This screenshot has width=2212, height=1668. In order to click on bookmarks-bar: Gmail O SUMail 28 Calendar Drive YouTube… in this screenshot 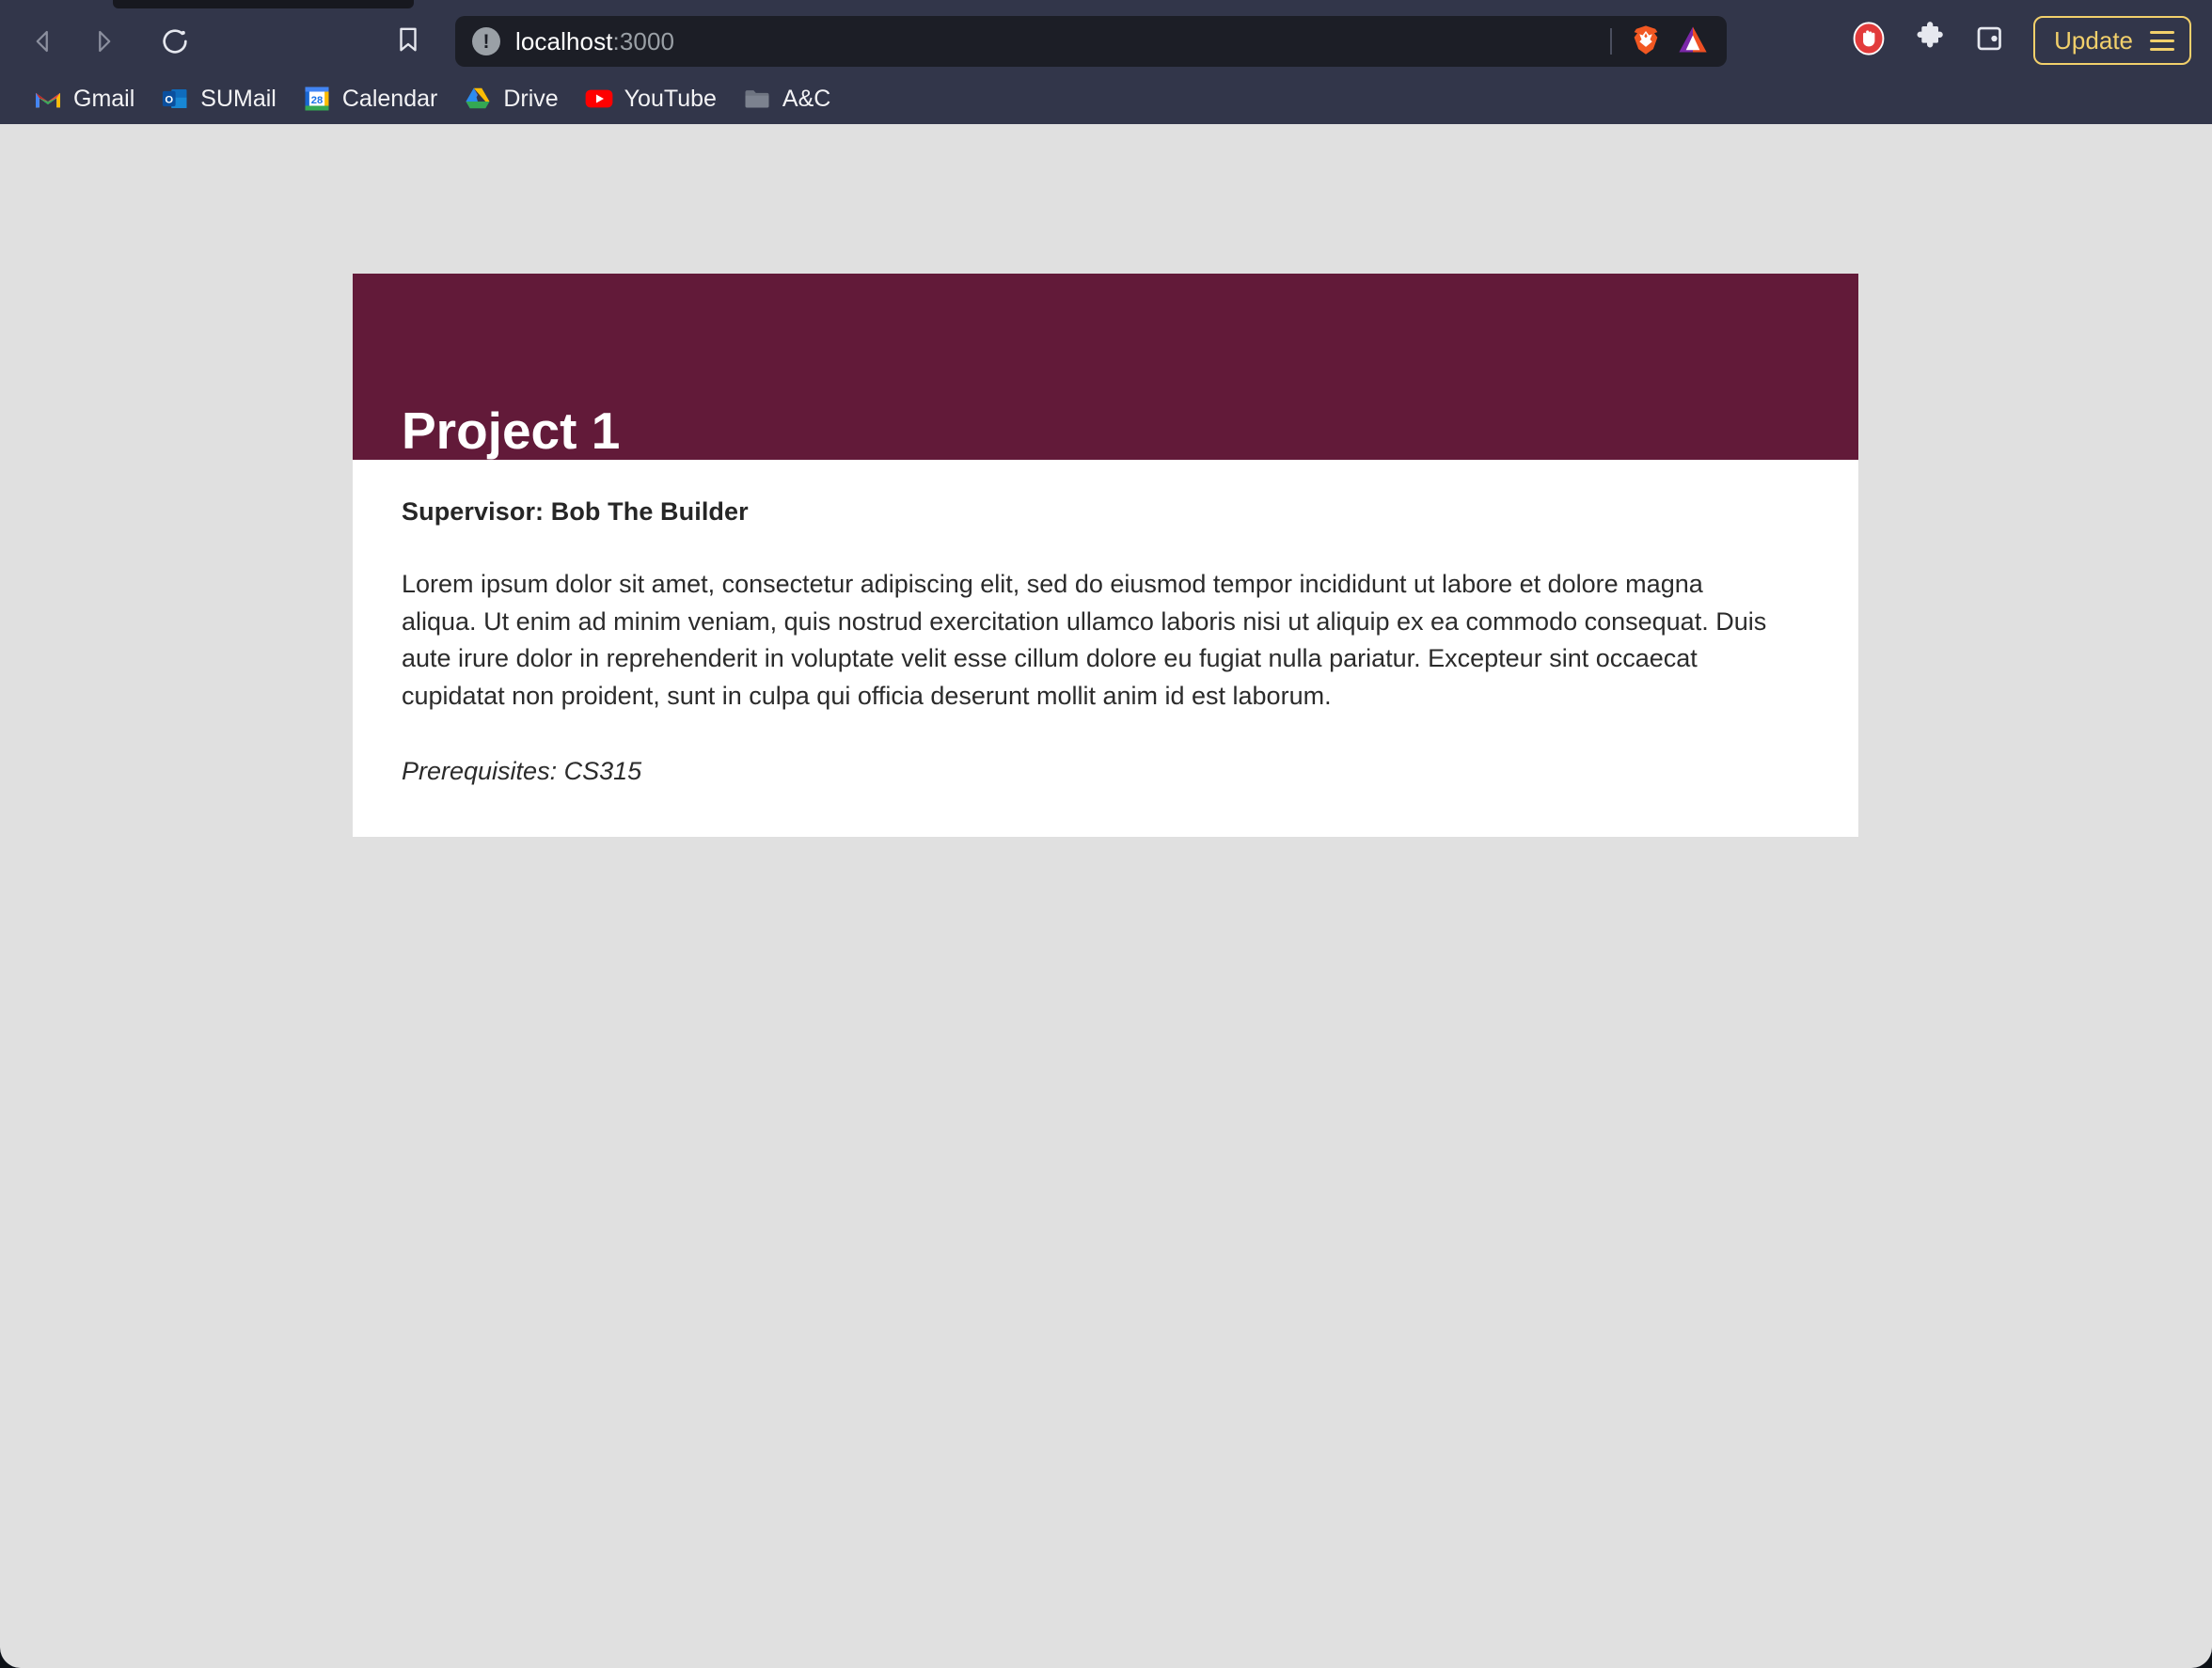, I will do `click(1106, 99)`.